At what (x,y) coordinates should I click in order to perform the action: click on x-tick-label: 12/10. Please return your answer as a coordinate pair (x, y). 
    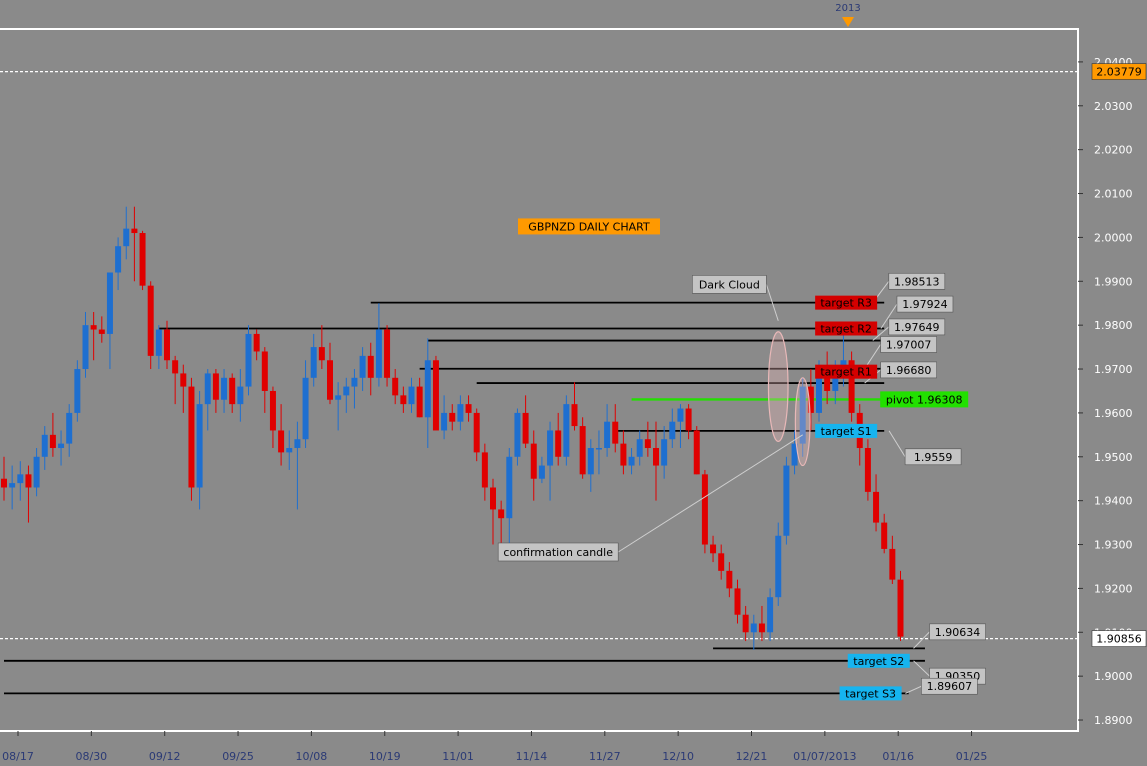
    Looking at the image, I should click on (678, 756).